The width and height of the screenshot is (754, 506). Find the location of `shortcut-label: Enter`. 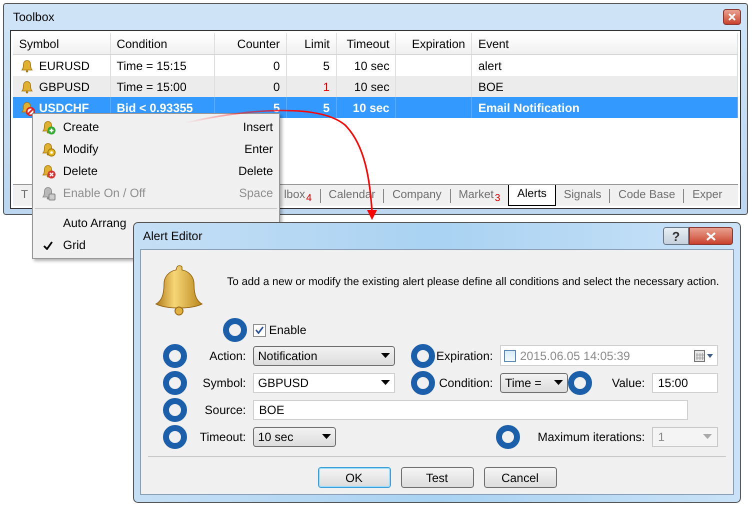

shortcut-label: Enter is located at coordinates (258, 149).